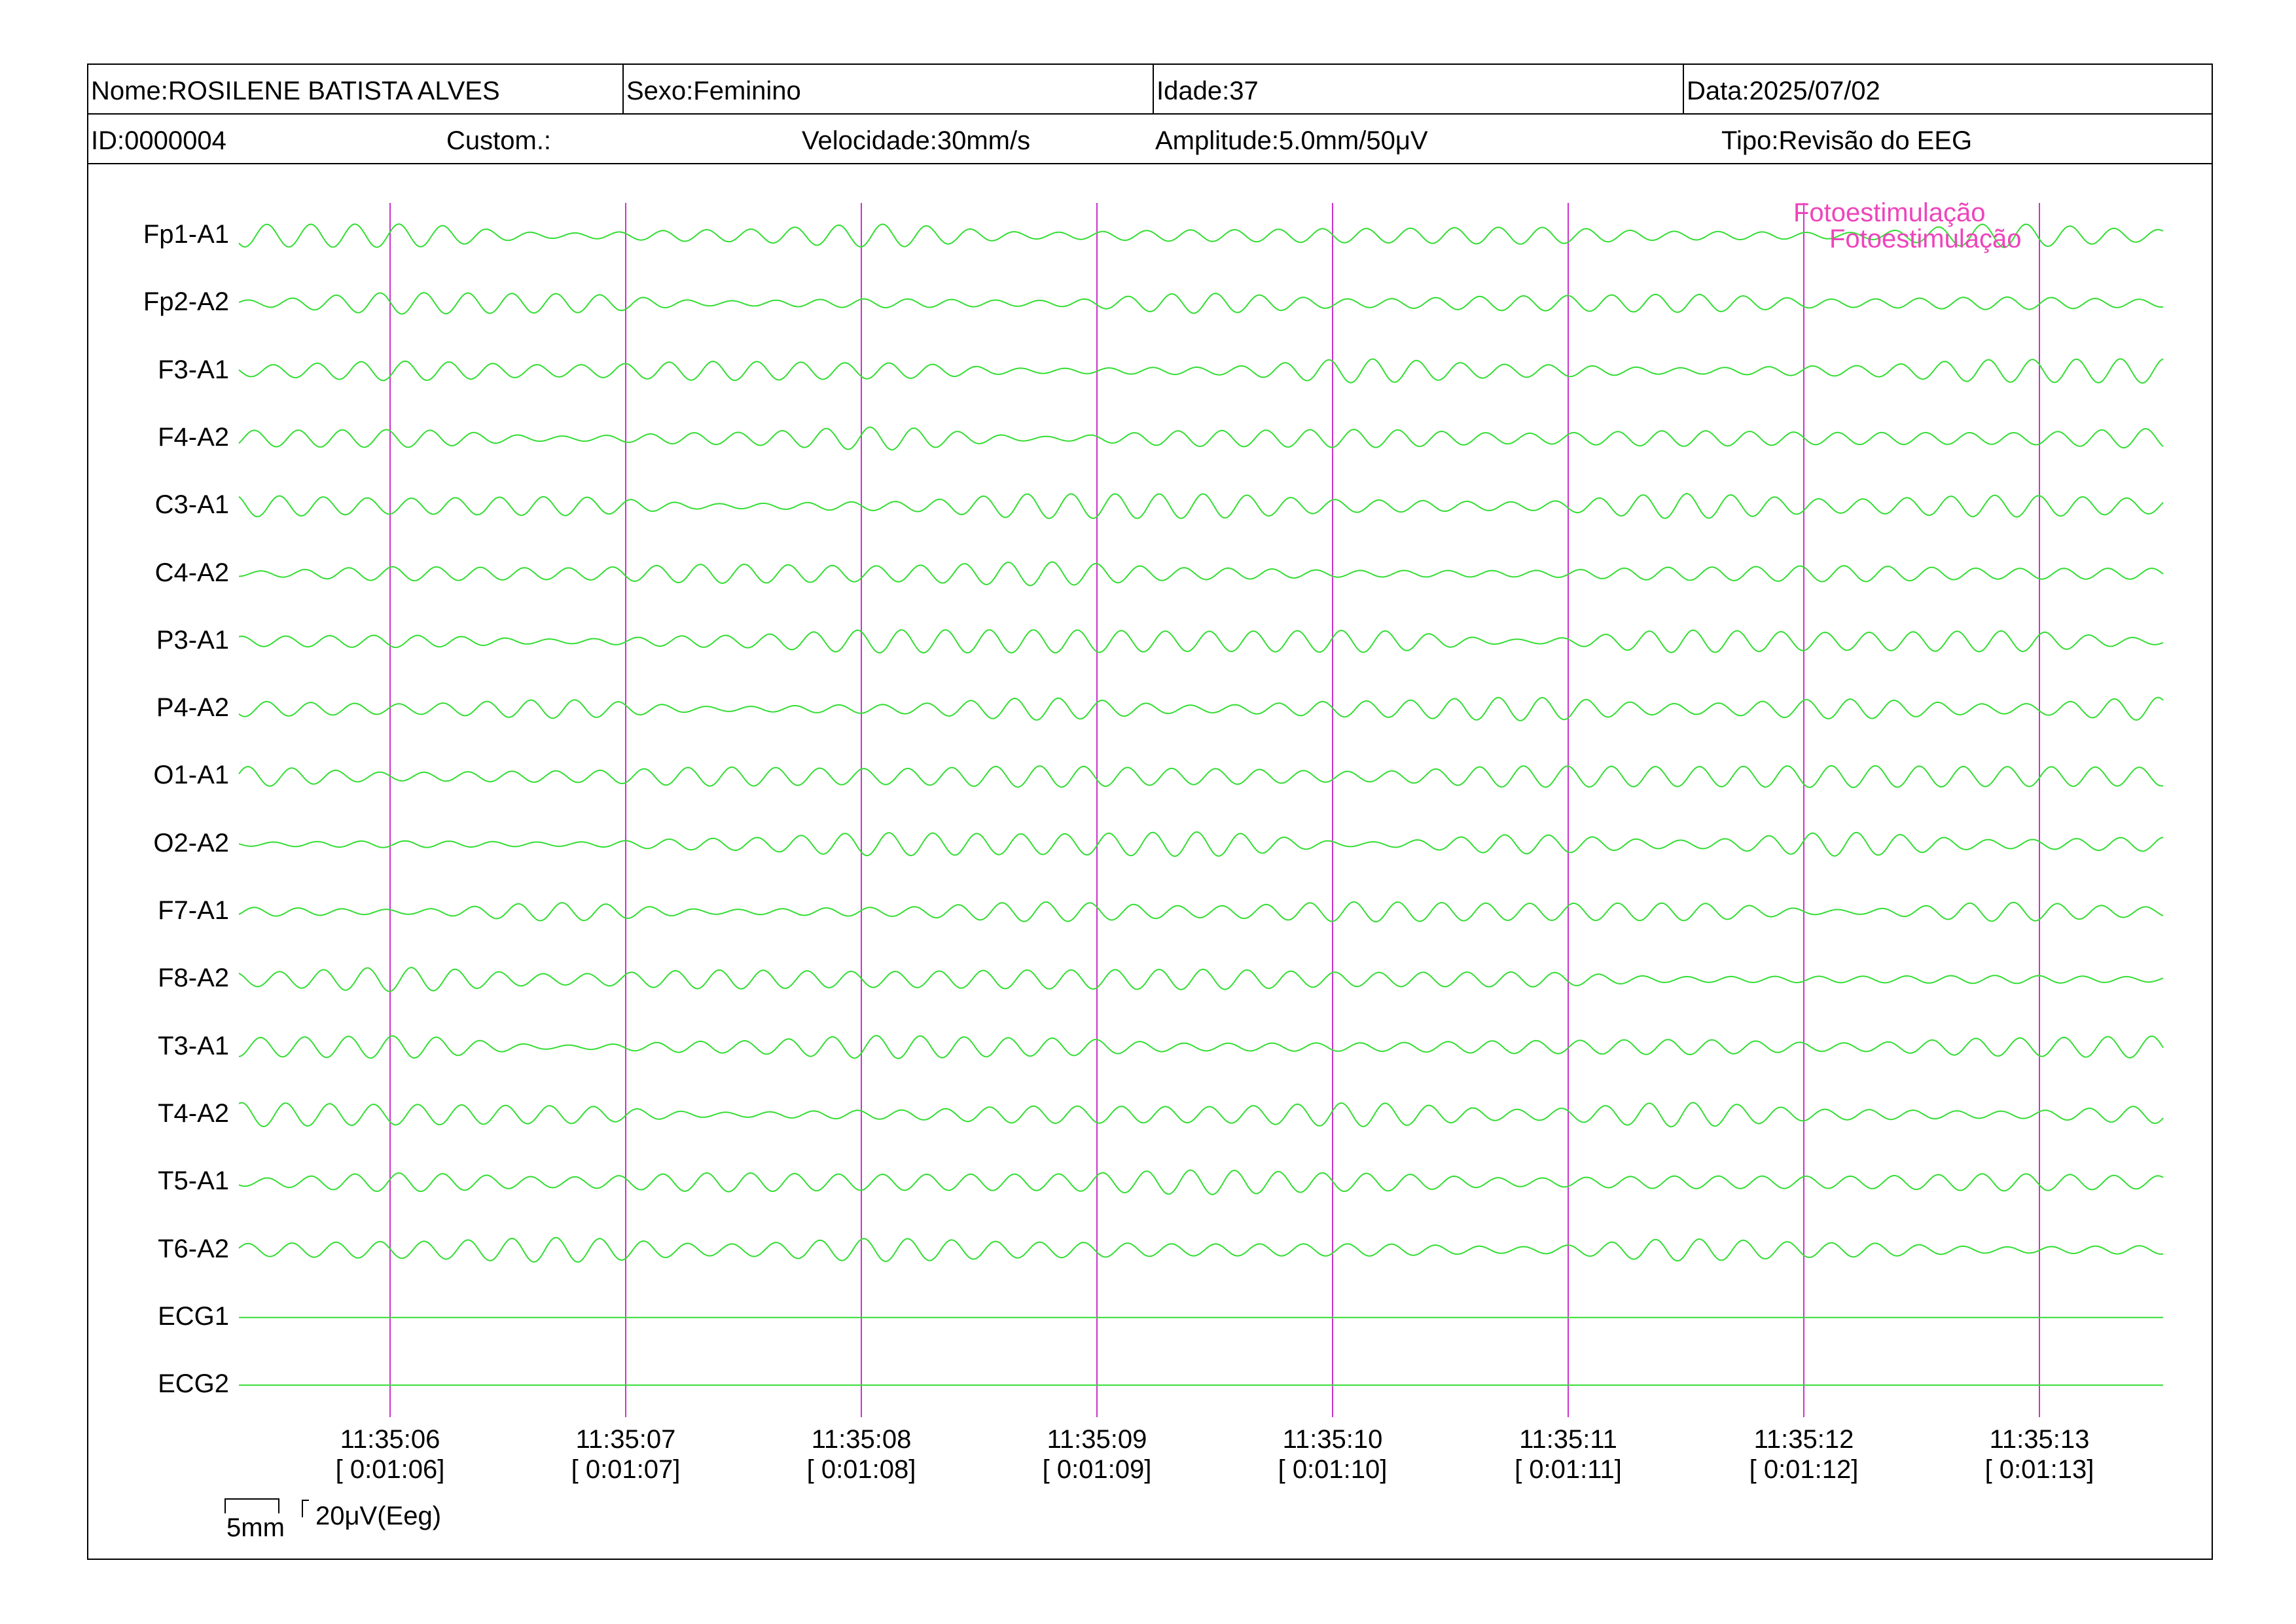 Image resolution: width=2296 pixels, height=1624 pixels. I want to click on time-marker-label: 11:35:11[ 0:01:11], so click(1568, 1454).